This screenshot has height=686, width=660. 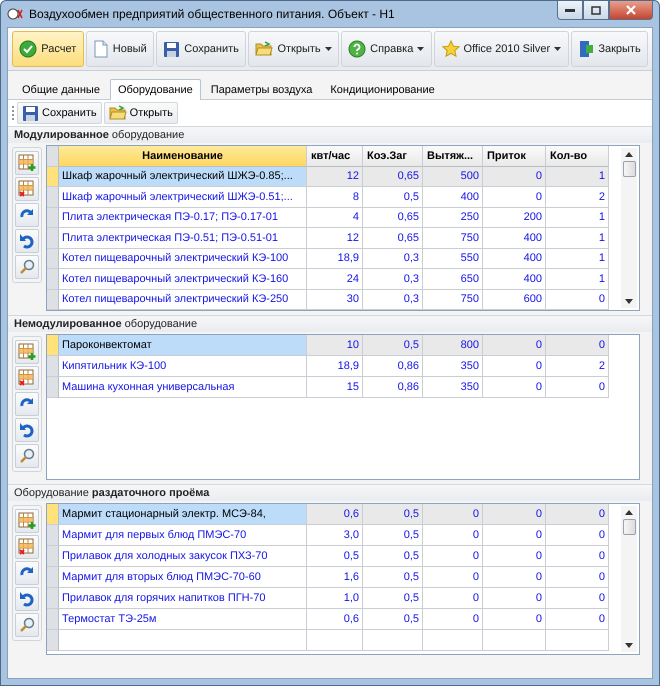 What do you see at coordinates (386, 49) in the screenshot?
I see `toolbar-button: Справка` at bounding box center [386, 49].